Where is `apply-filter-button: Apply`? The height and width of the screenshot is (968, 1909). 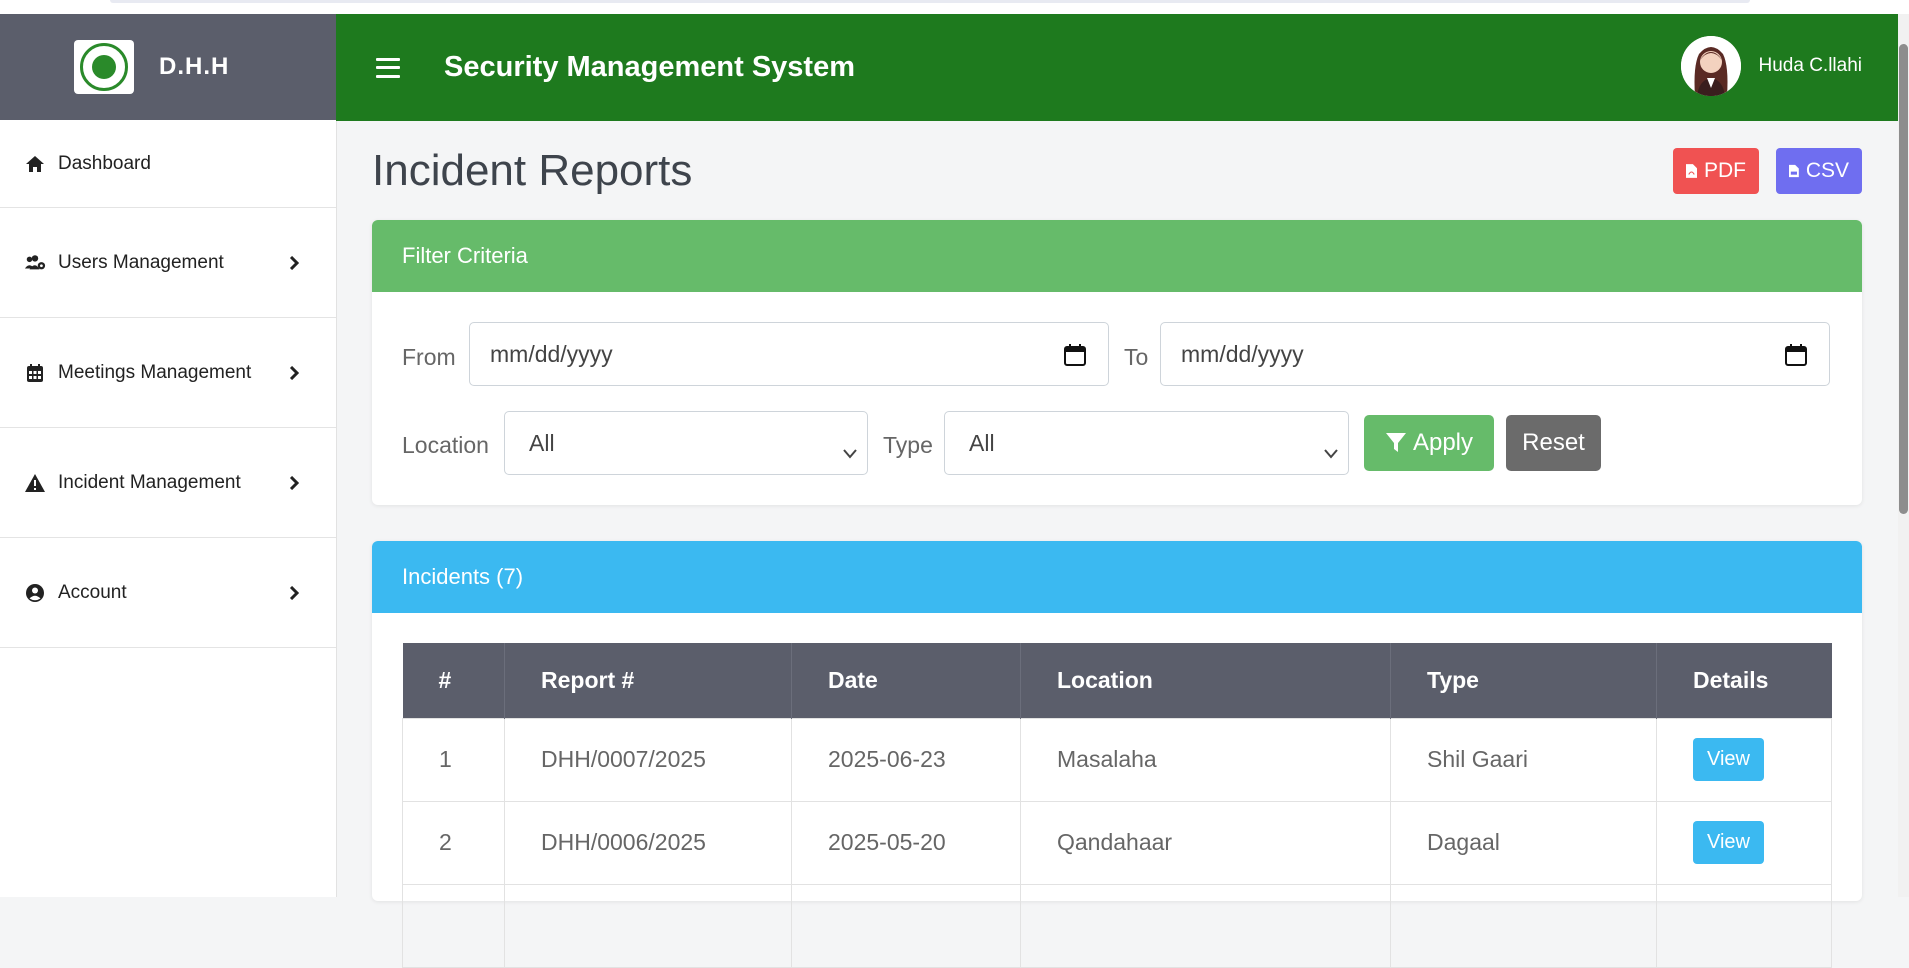 apply-filter-button: Apply is located at coordinates (1429, 443).